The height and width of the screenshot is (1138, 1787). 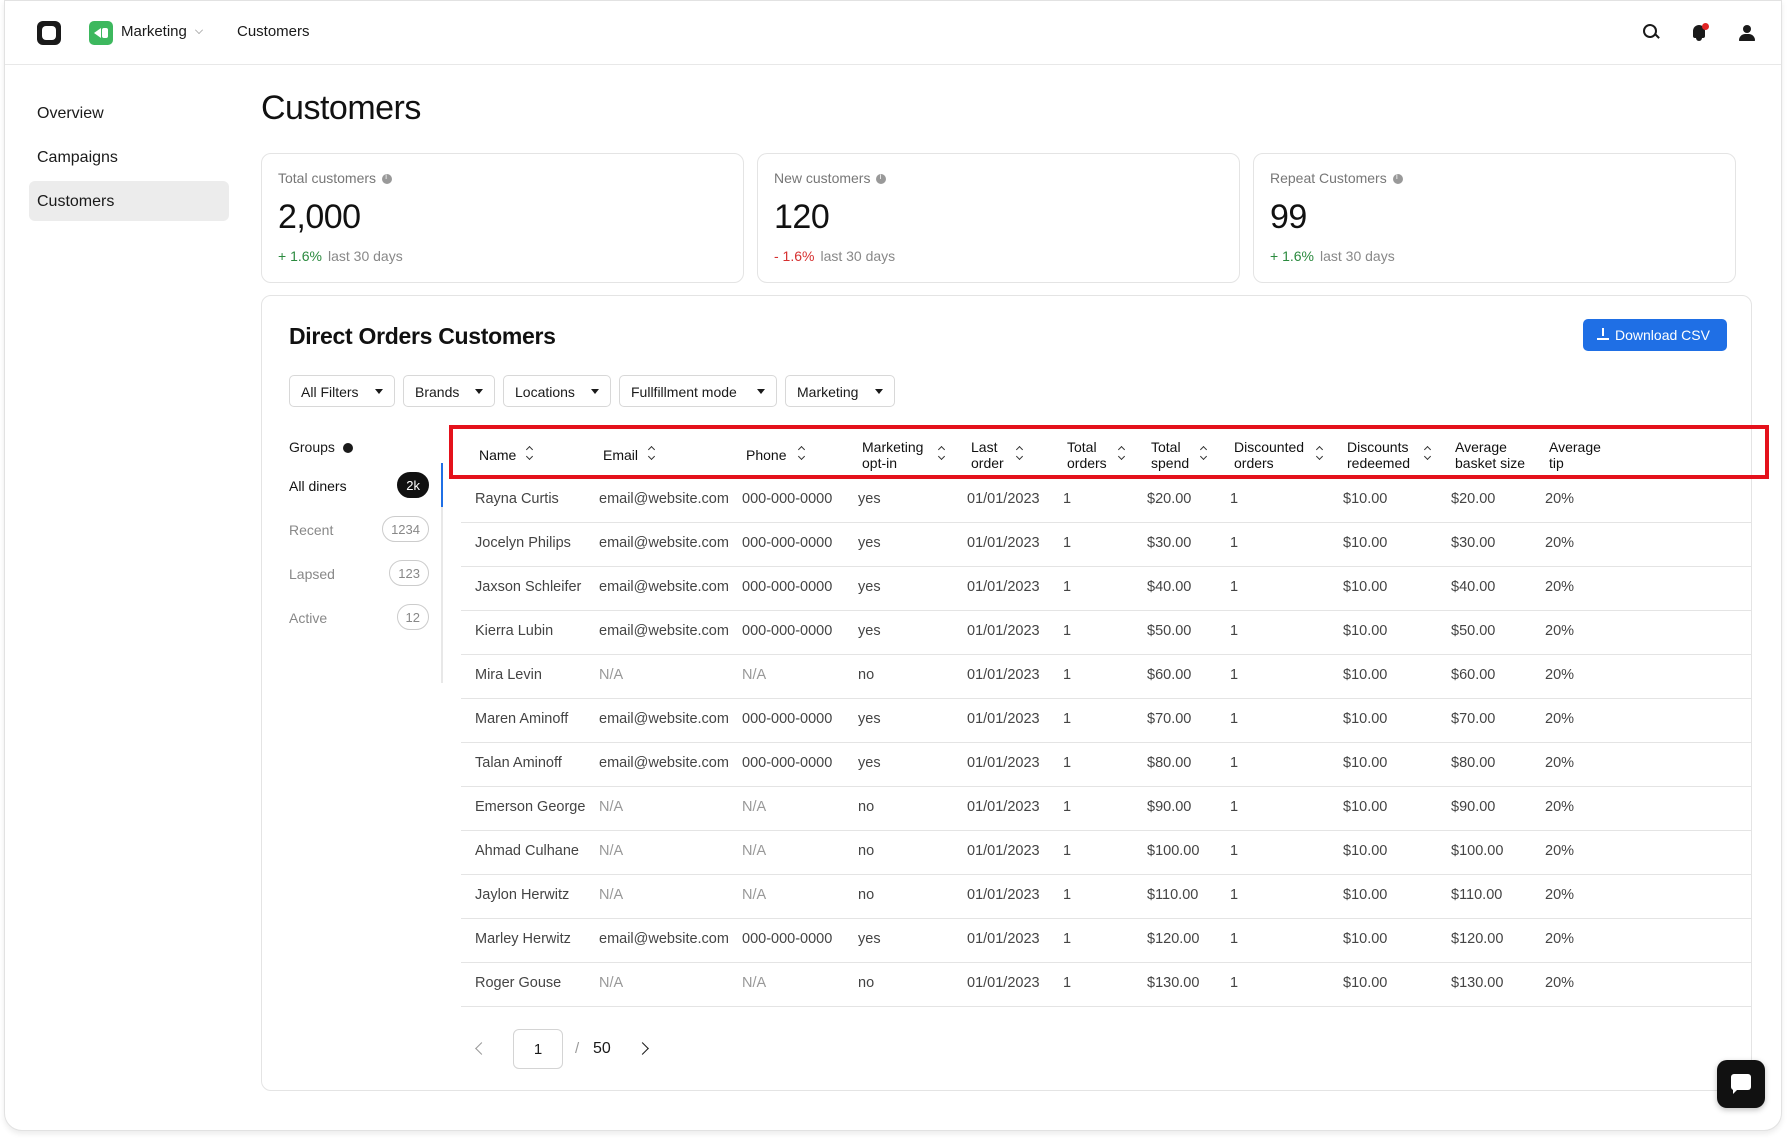 What do you see at coordinates (620, 455) in the screenshot?
I see `column-header: Email` at bounding box center [620, 455].